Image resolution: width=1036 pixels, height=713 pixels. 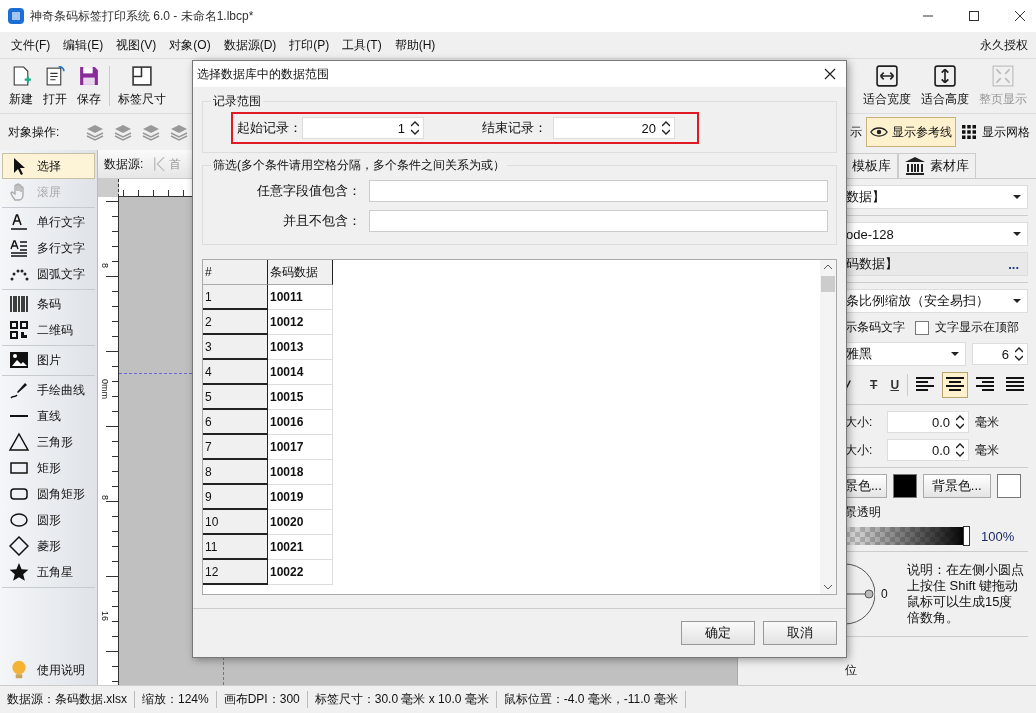 What do you see at coordinates (591, 699) in the screenshot?
I see `status-text: 鼠标位置：-4.0 毫米，-11.0 毫米` at bounding box center [591, 699].